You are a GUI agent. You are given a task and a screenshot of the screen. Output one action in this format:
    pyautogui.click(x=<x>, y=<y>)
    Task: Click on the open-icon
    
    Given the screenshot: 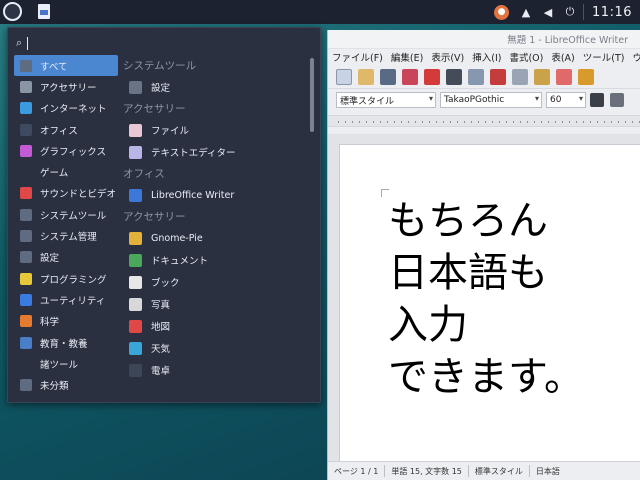 What is the action you would take?
    pyautogui.click(x=366, y=76)
    